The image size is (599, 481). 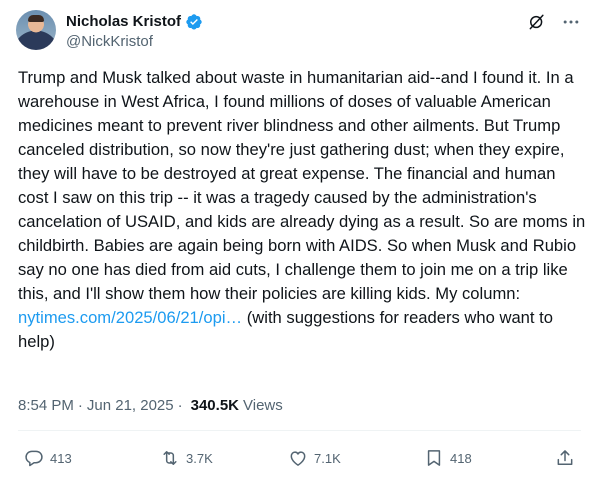 I want to click on verified-badge-icon, so click(x=194, y=22).